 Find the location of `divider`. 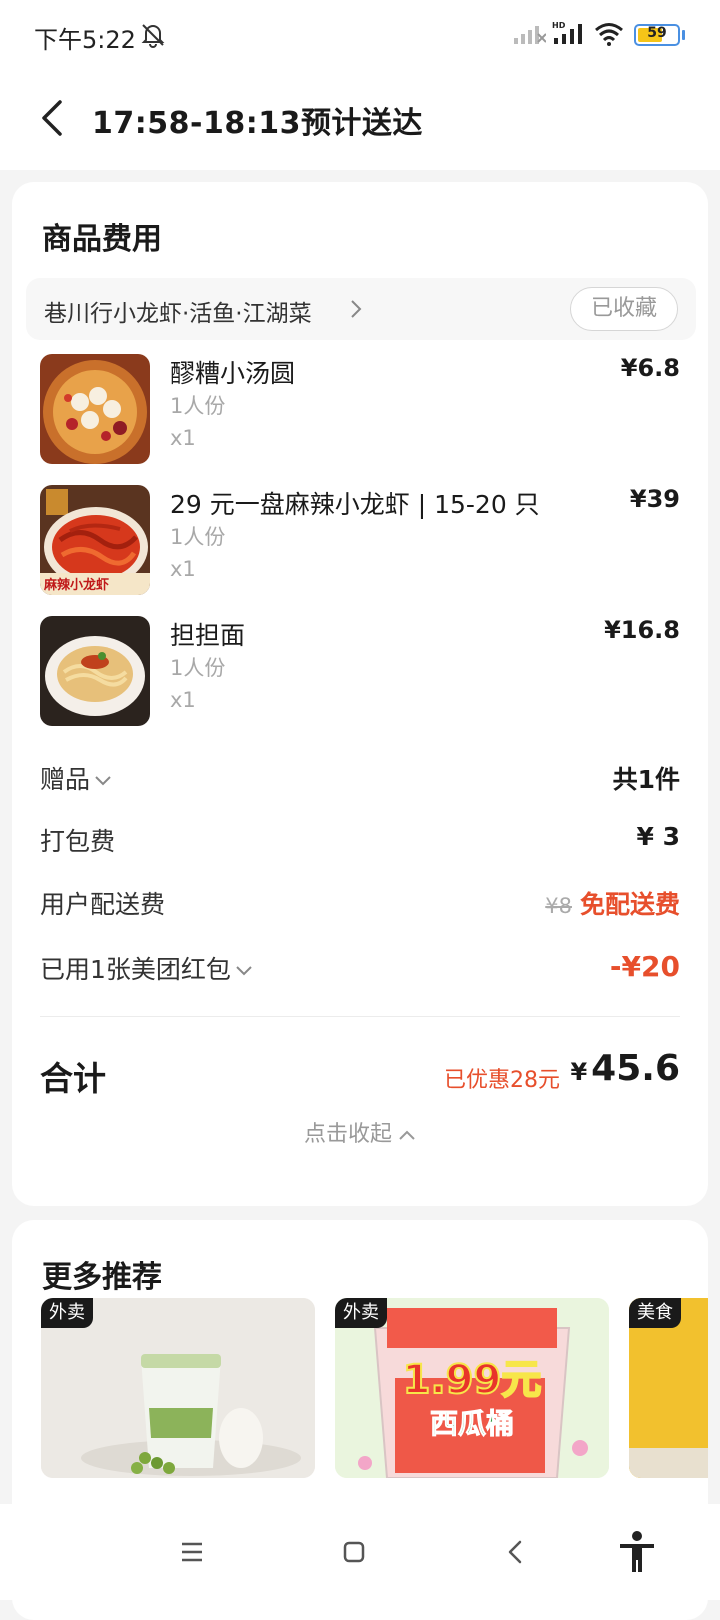

divider is located at coordinates (360, 1016).